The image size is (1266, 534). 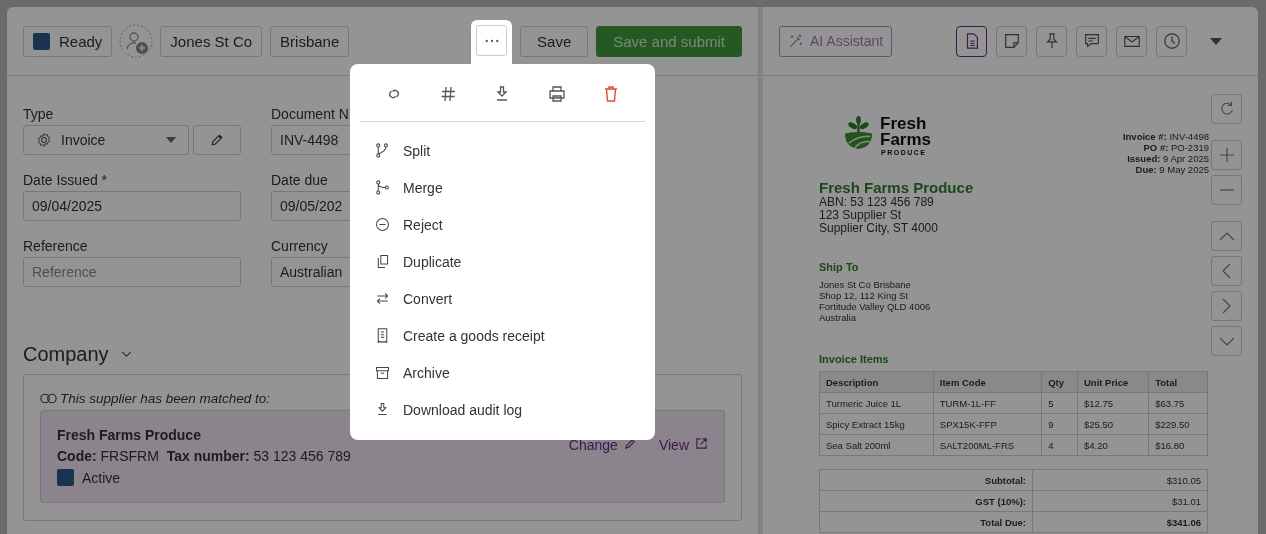 I want to click on chevron-right-icon, so click(x=1226, y=306).